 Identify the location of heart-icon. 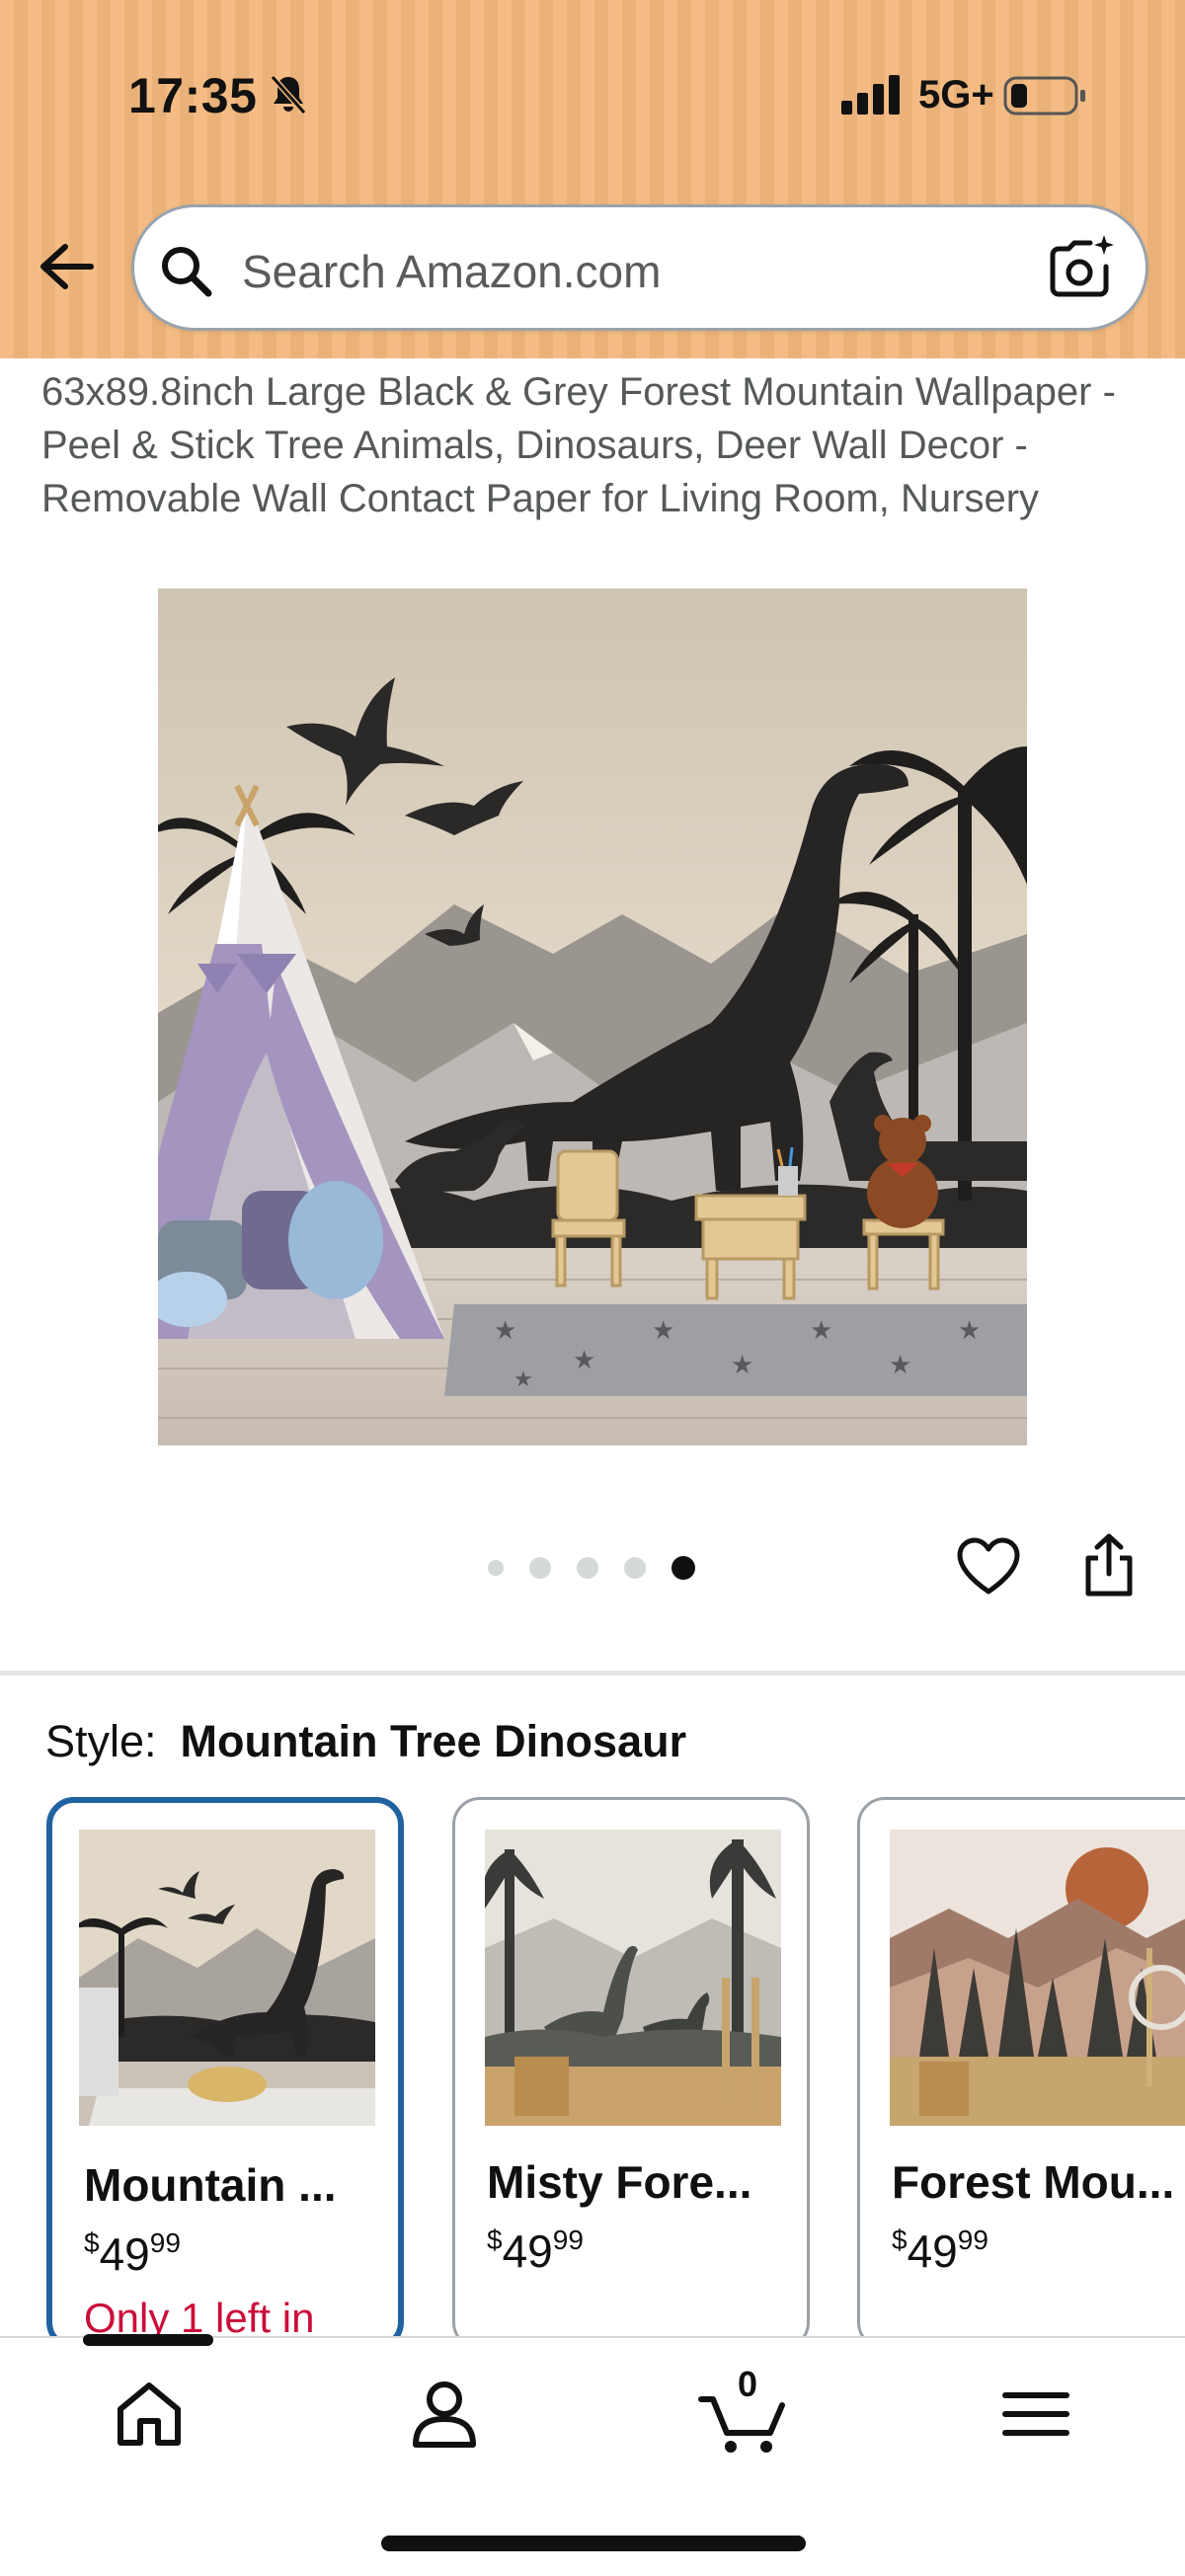
(989, 1567).